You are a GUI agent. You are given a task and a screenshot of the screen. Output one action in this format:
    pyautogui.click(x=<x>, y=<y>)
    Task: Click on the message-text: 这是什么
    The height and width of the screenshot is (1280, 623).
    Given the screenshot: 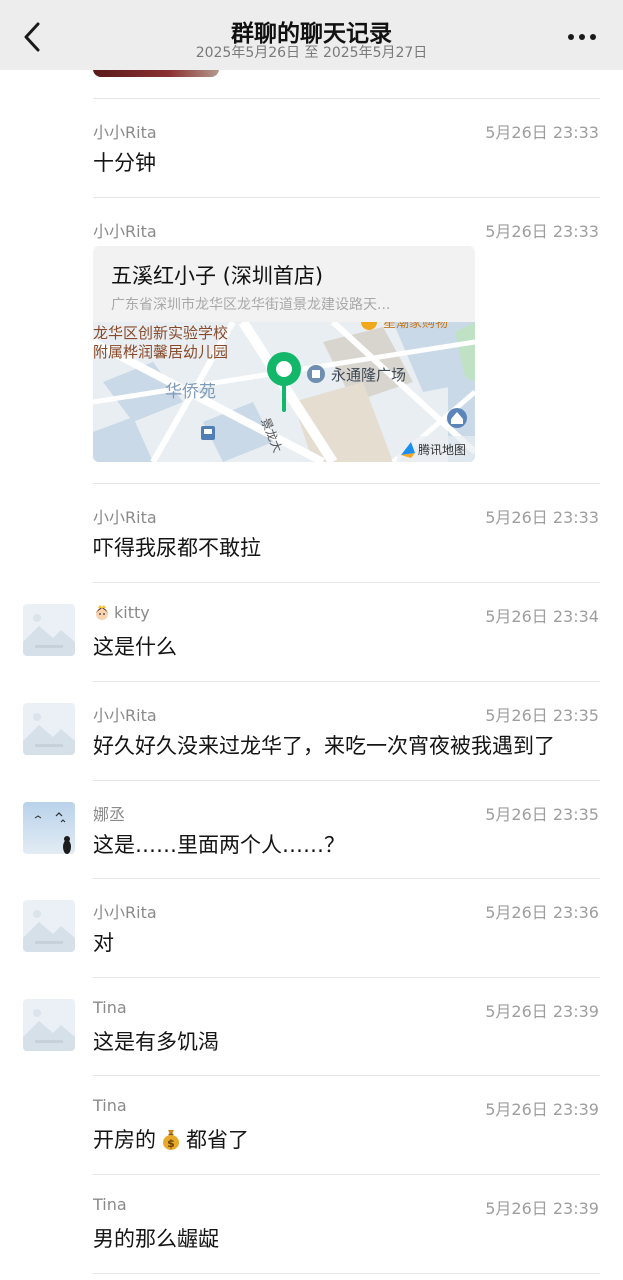 What is the action you would take?
    pyautogui.click(x=135, y=647)
    